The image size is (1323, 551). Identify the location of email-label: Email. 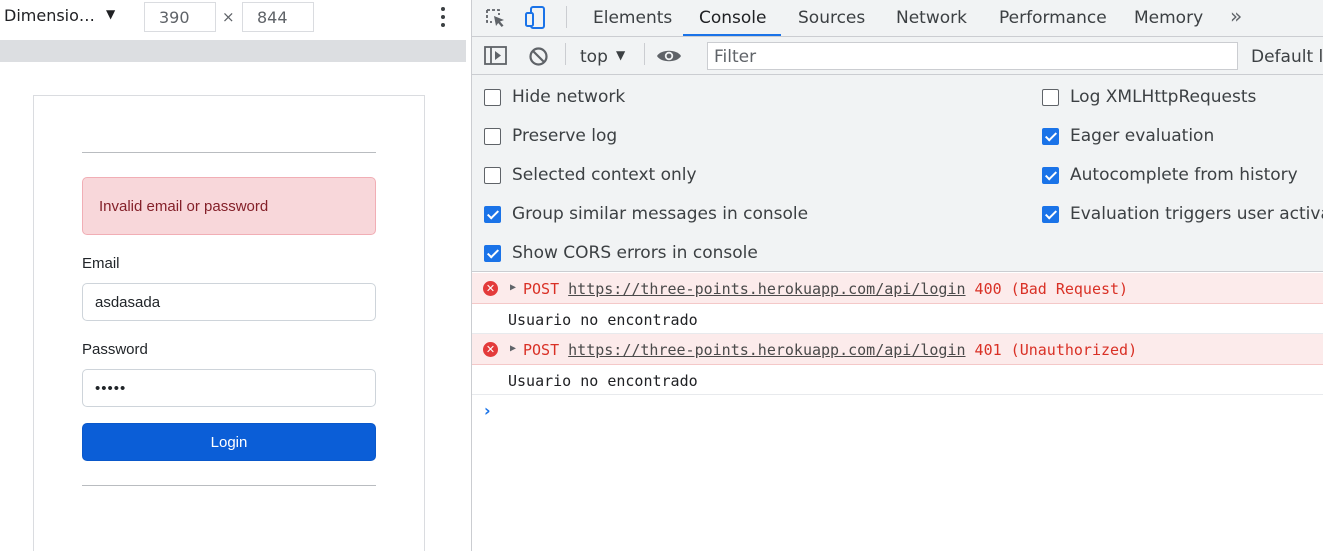
(101, 263).